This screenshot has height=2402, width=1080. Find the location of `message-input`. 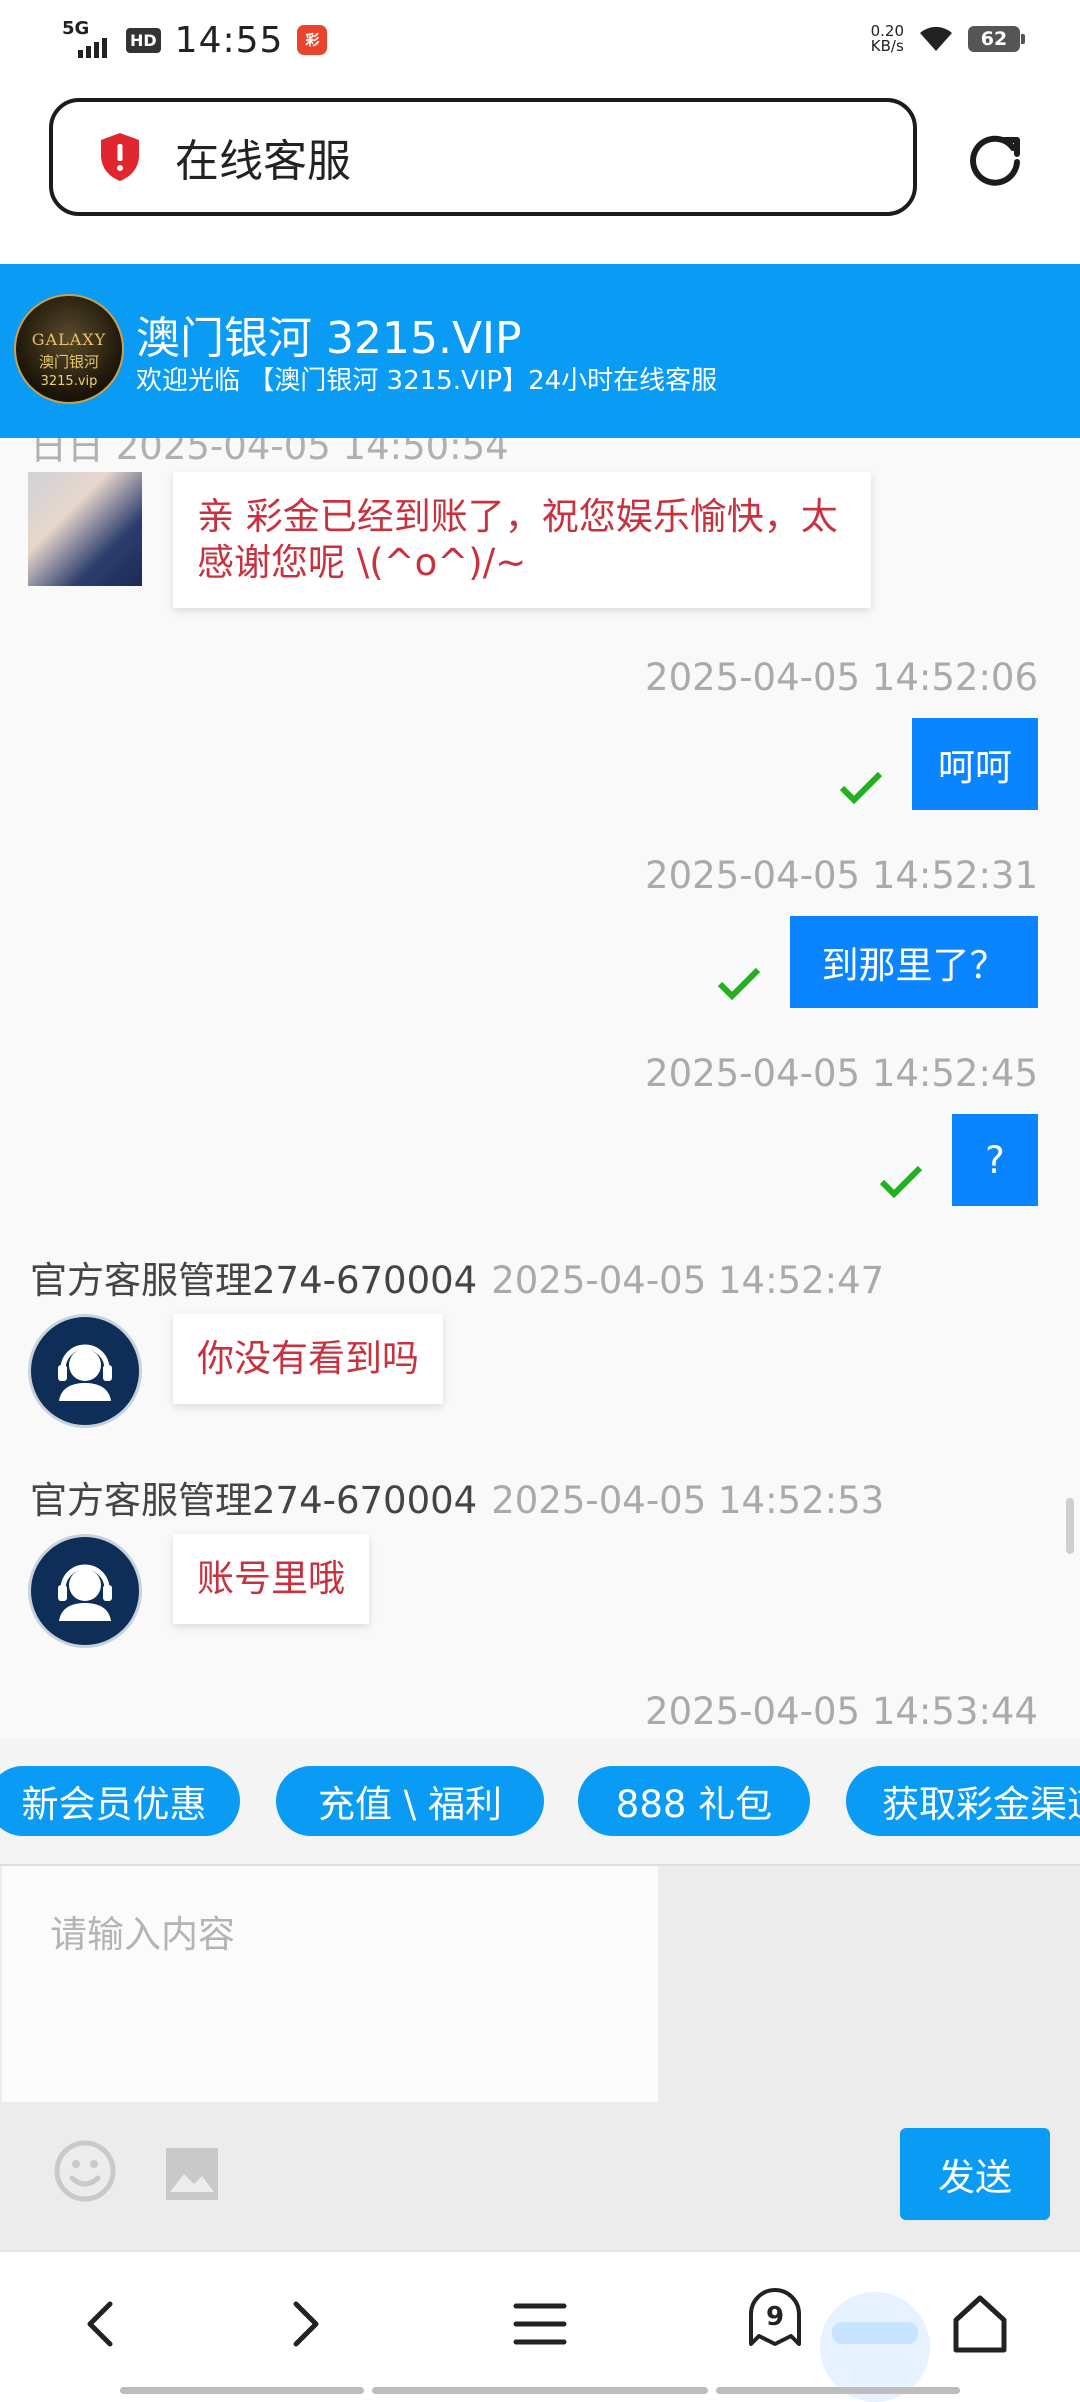

message-input is located at coordinates (330, 1984).